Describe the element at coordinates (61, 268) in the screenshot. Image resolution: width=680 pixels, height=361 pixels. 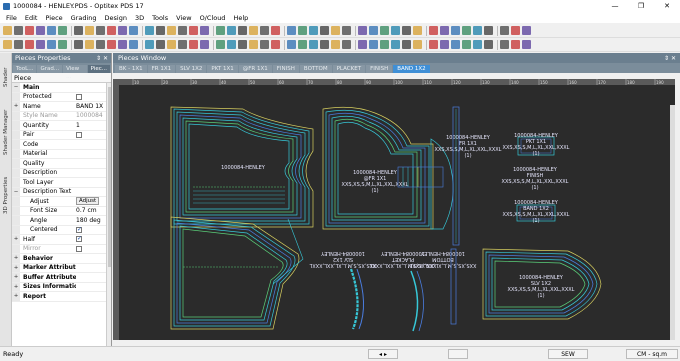
I see `property-row: +Marker Attributes` at that location.